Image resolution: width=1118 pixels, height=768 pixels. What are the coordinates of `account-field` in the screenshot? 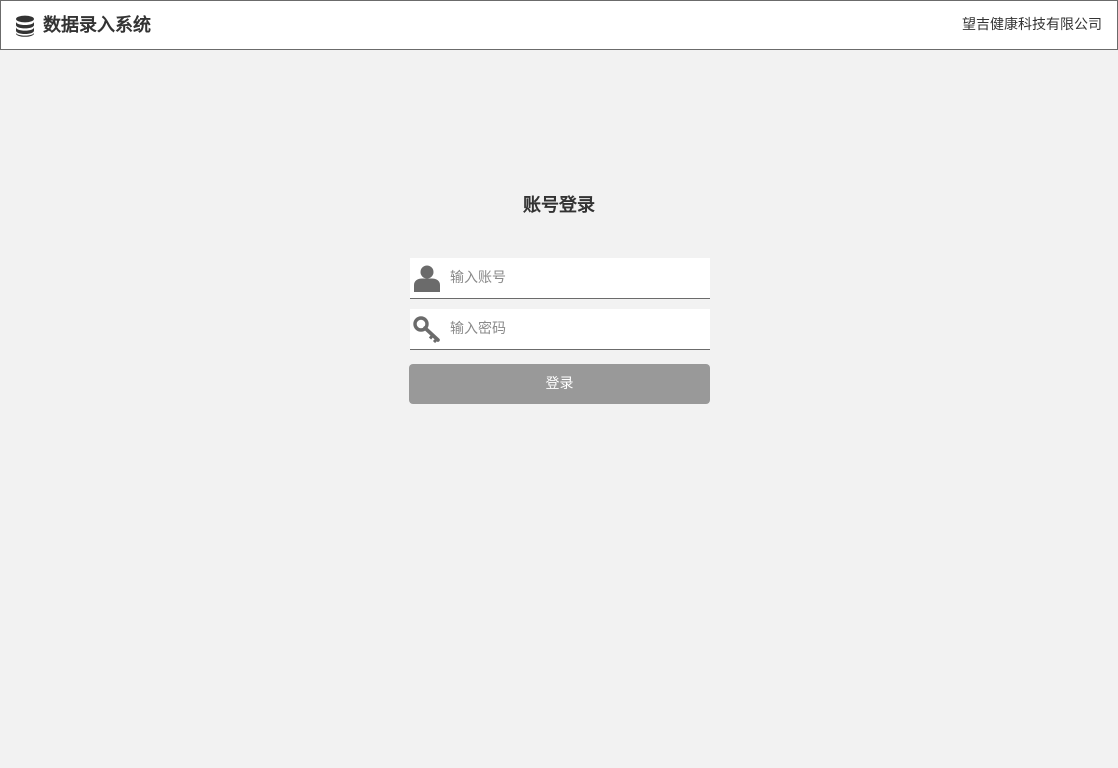 It's located at (560, 278).